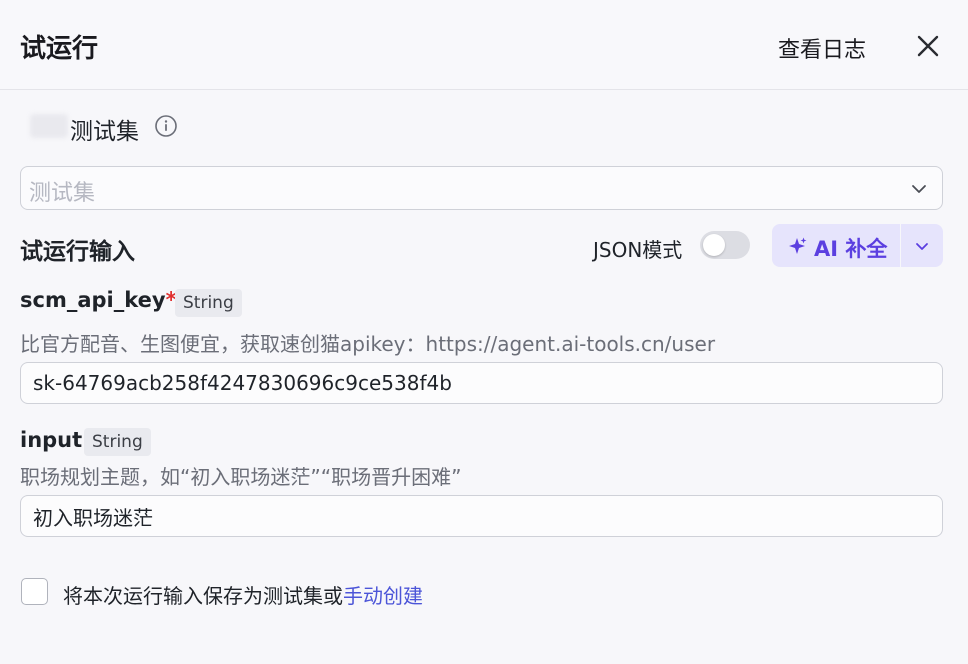  I want to click on field-description: 职场规划主题，如“初入职场迷茫”“职场晋升困难”, so click(241, 477).